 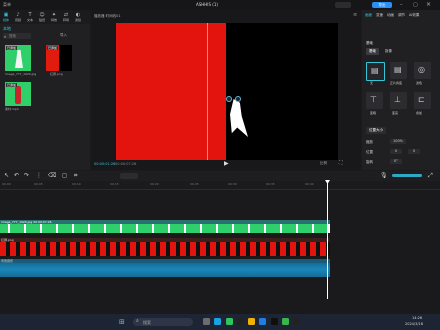 I want to click on inspector-subtabs: 基础 抠像, so click(x=380, y=51).